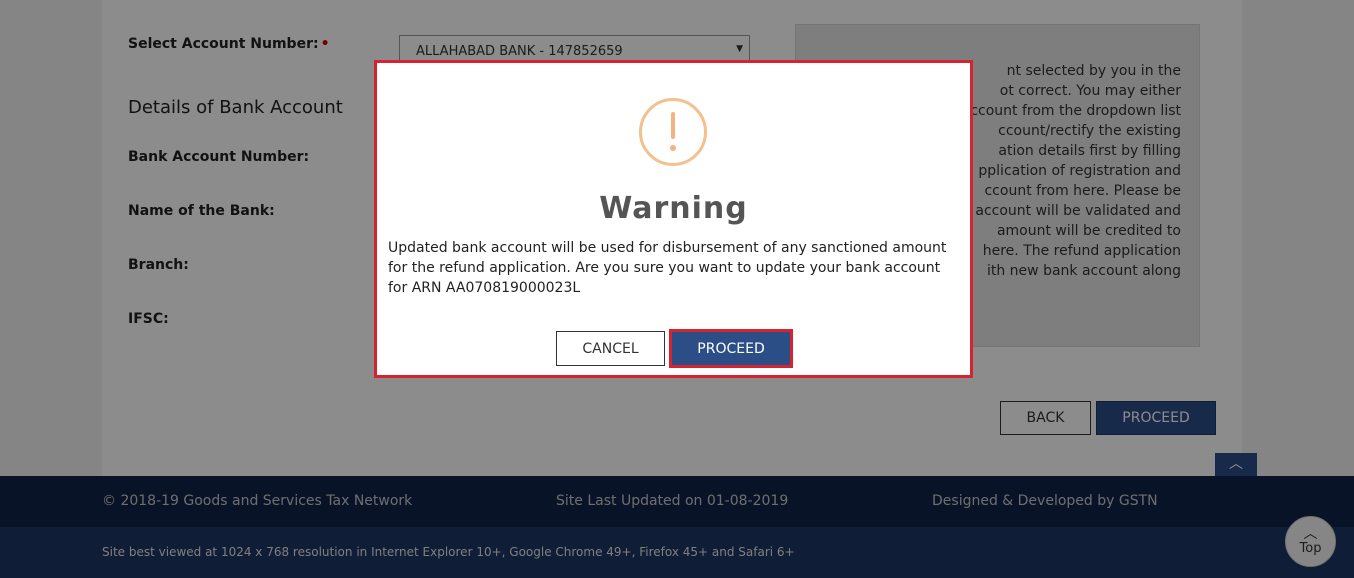 The height and width of the screenshot is (578, 1354). What do you see at coordinates (673, 125) in the screenshot?
I see `exclamation-bar` at bounding box center [673, 125].